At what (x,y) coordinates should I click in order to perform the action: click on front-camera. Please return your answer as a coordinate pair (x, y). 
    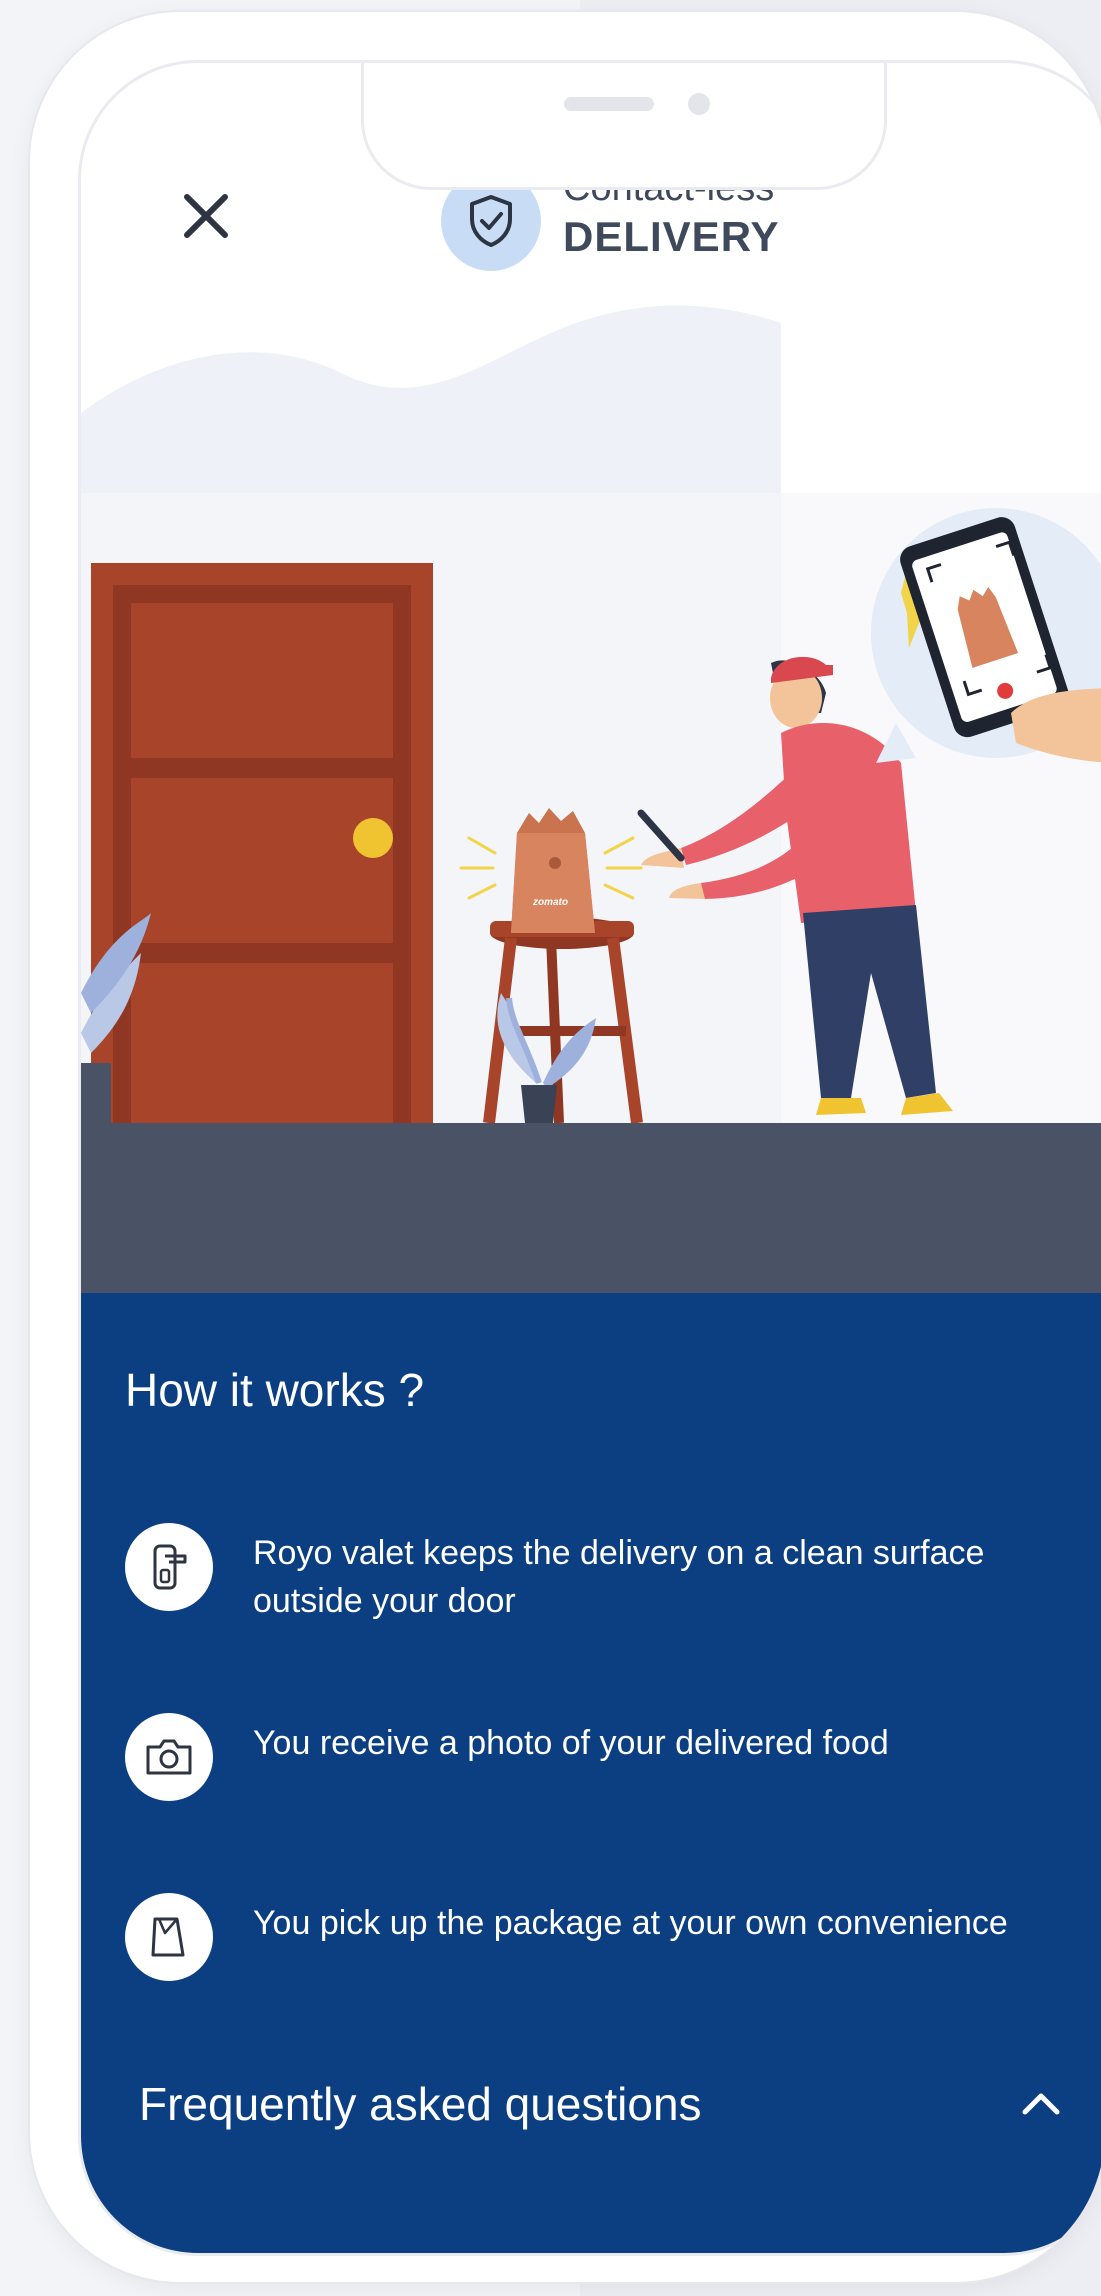
    Looking at the image, I should click on (699, 104).